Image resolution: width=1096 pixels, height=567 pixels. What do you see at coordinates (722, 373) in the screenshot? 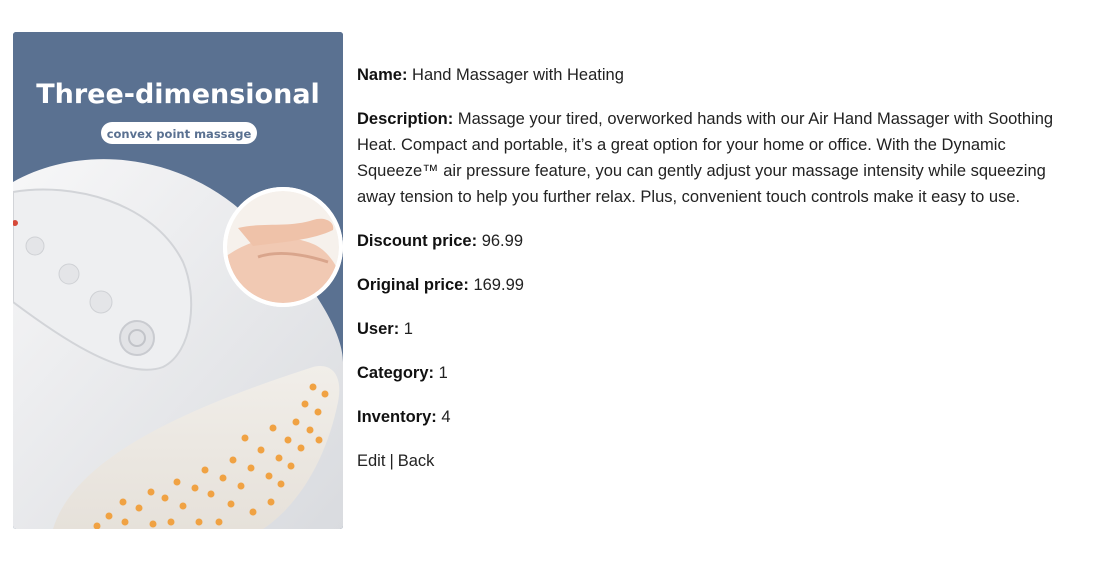
I see `category-field: Category: 1` at bounding box center [722, 373].